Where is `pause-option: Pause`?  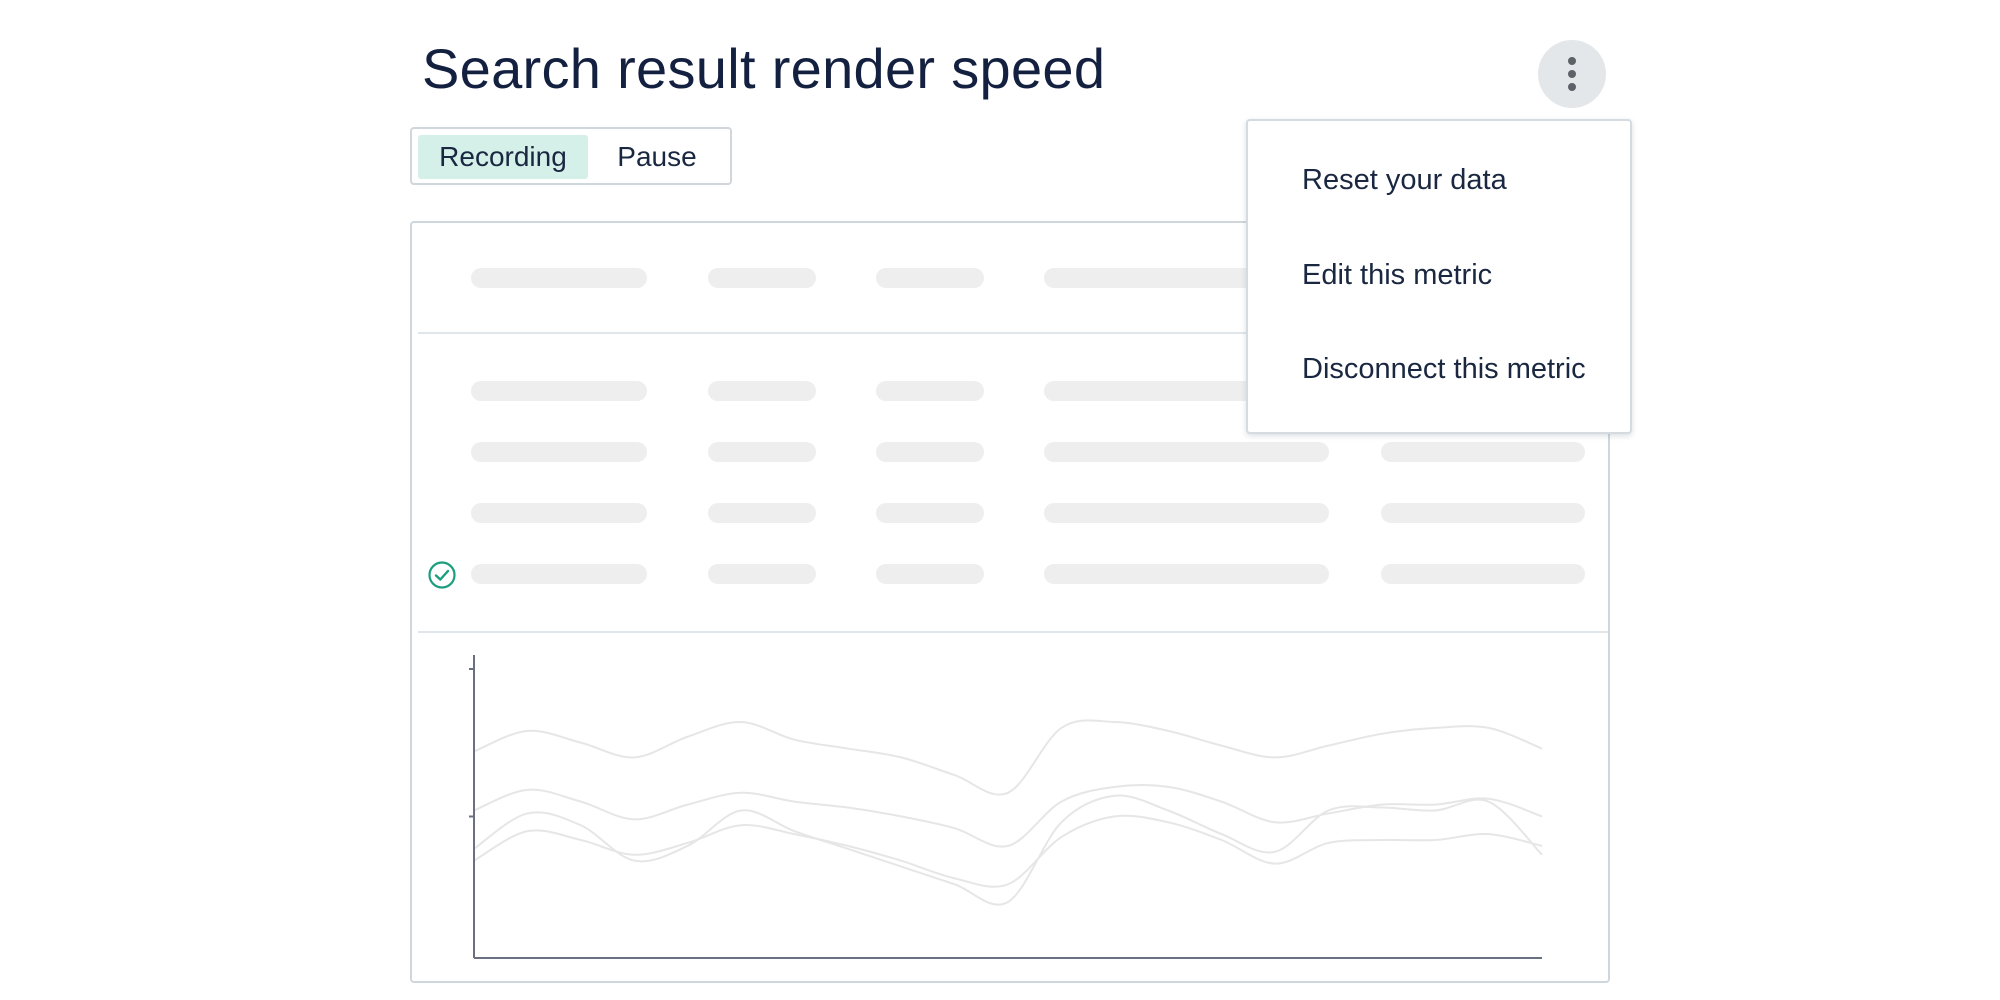
pause-option: Pause is located at coordinates (657, 157).